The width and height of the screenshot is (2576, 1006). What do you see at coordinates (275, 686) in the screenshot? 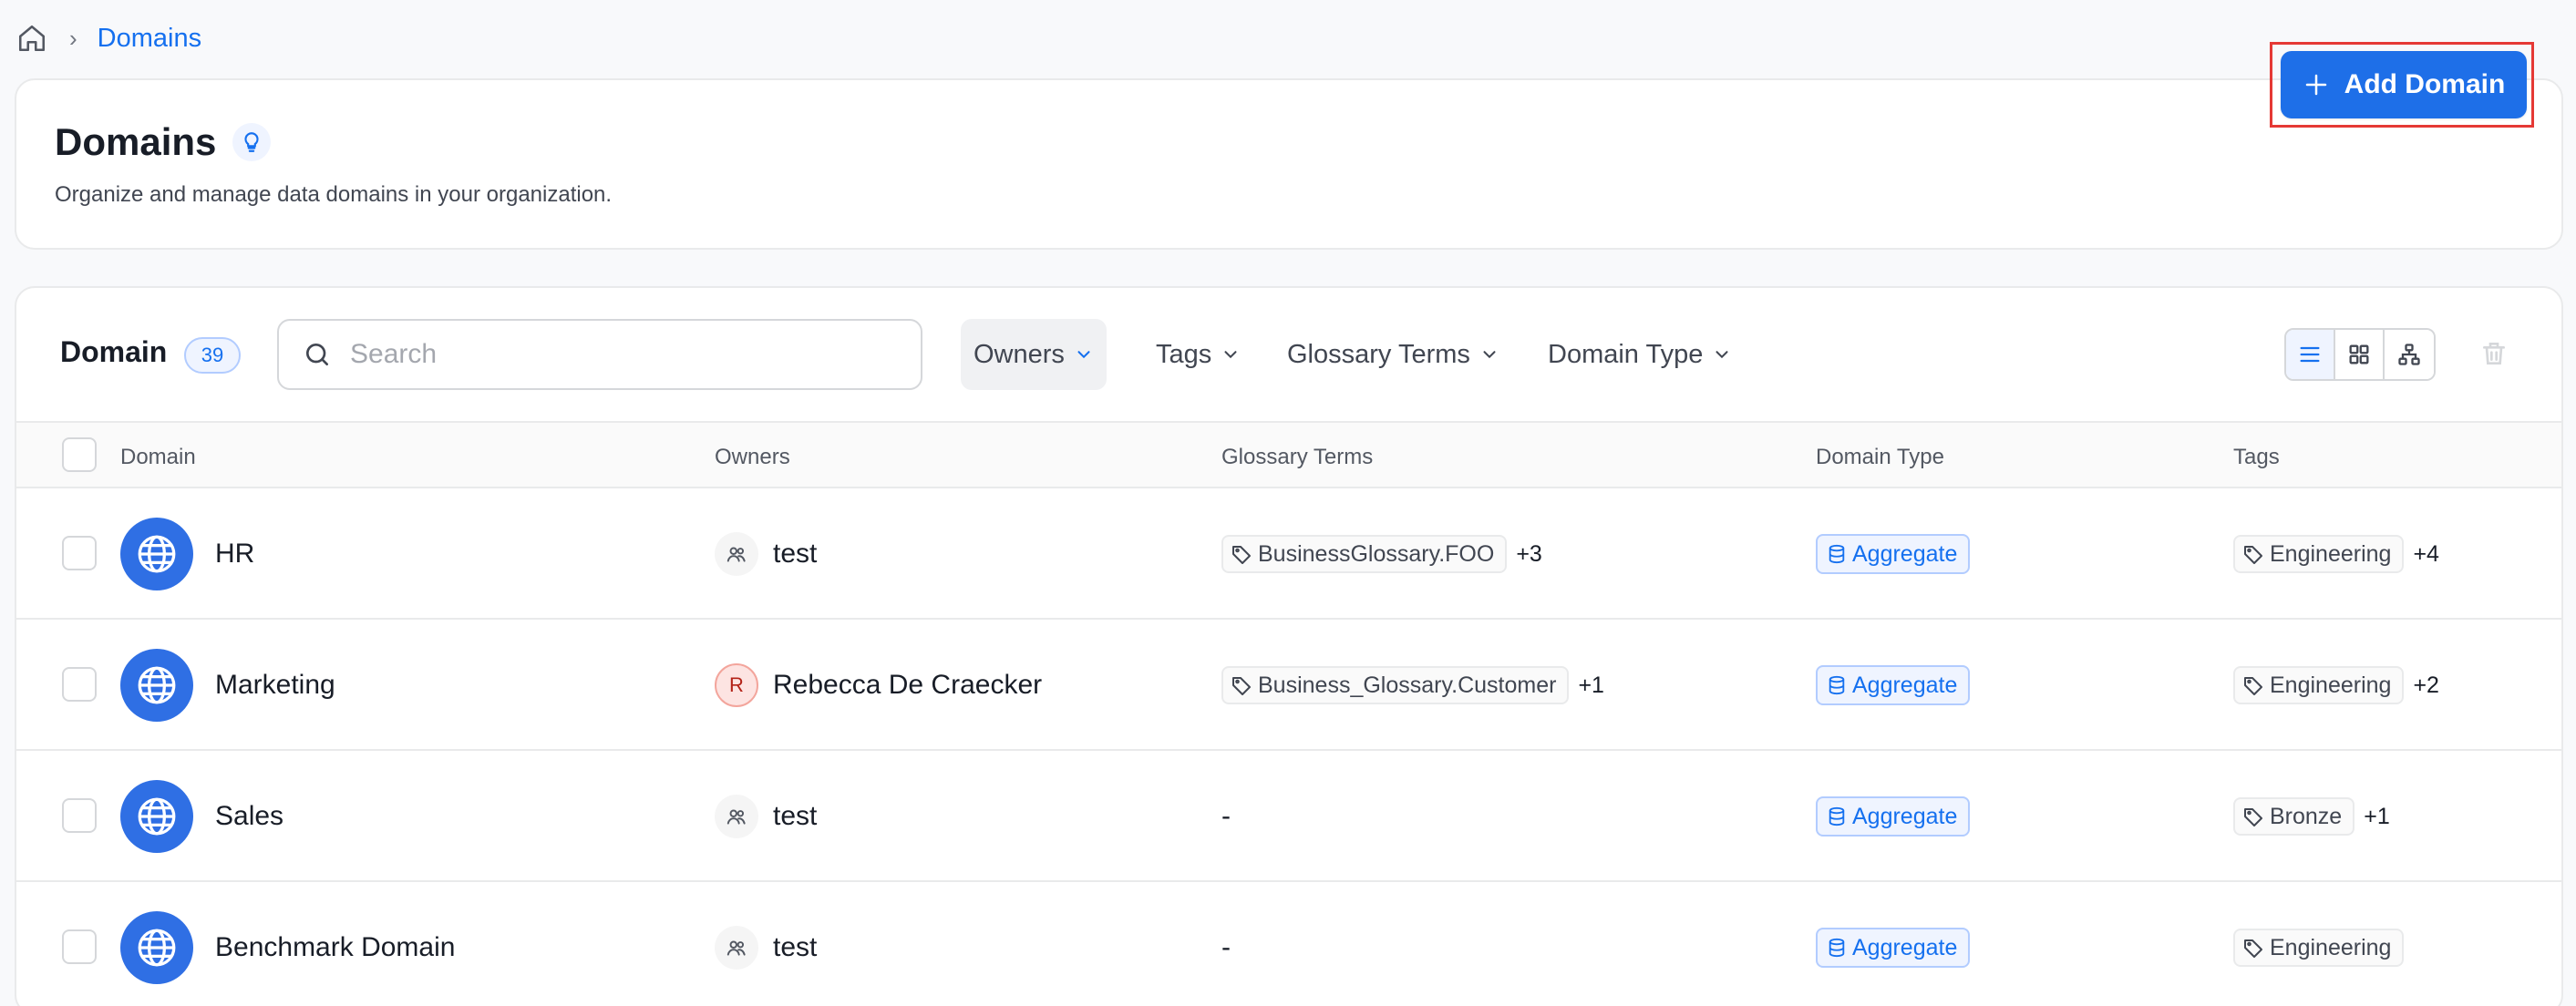
I see `domain-name-link: Marketing` at bounding box center [275, 686].